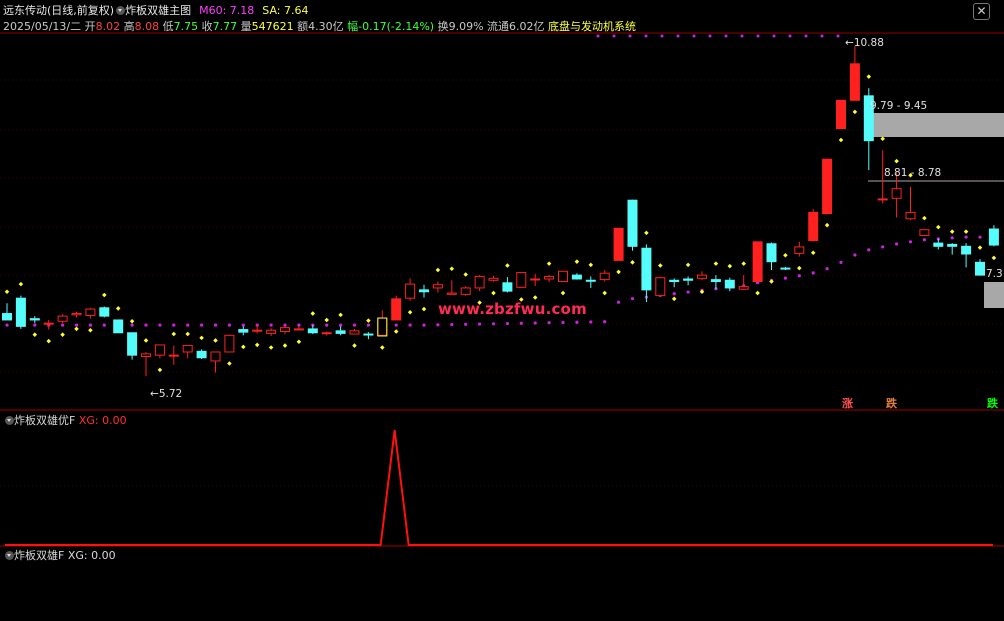  What do you see at coordinates (39, 555) in the screenshot?
I see `panel3-title: 炸板双雄F` at bounding box center [39, 555].